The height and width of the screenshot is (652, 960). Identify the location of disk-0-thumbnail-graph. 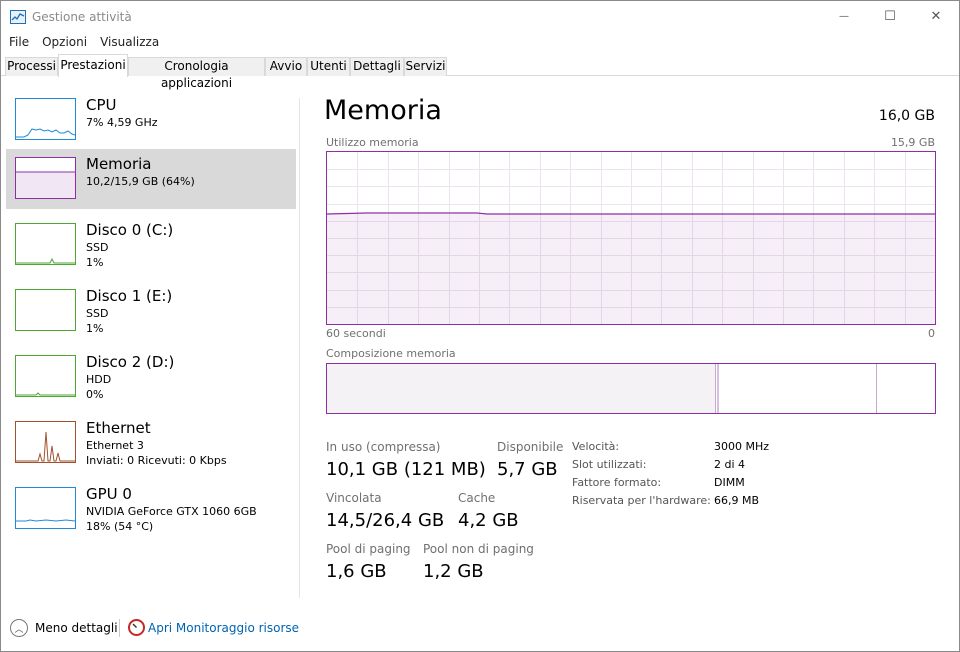
(45, 244).